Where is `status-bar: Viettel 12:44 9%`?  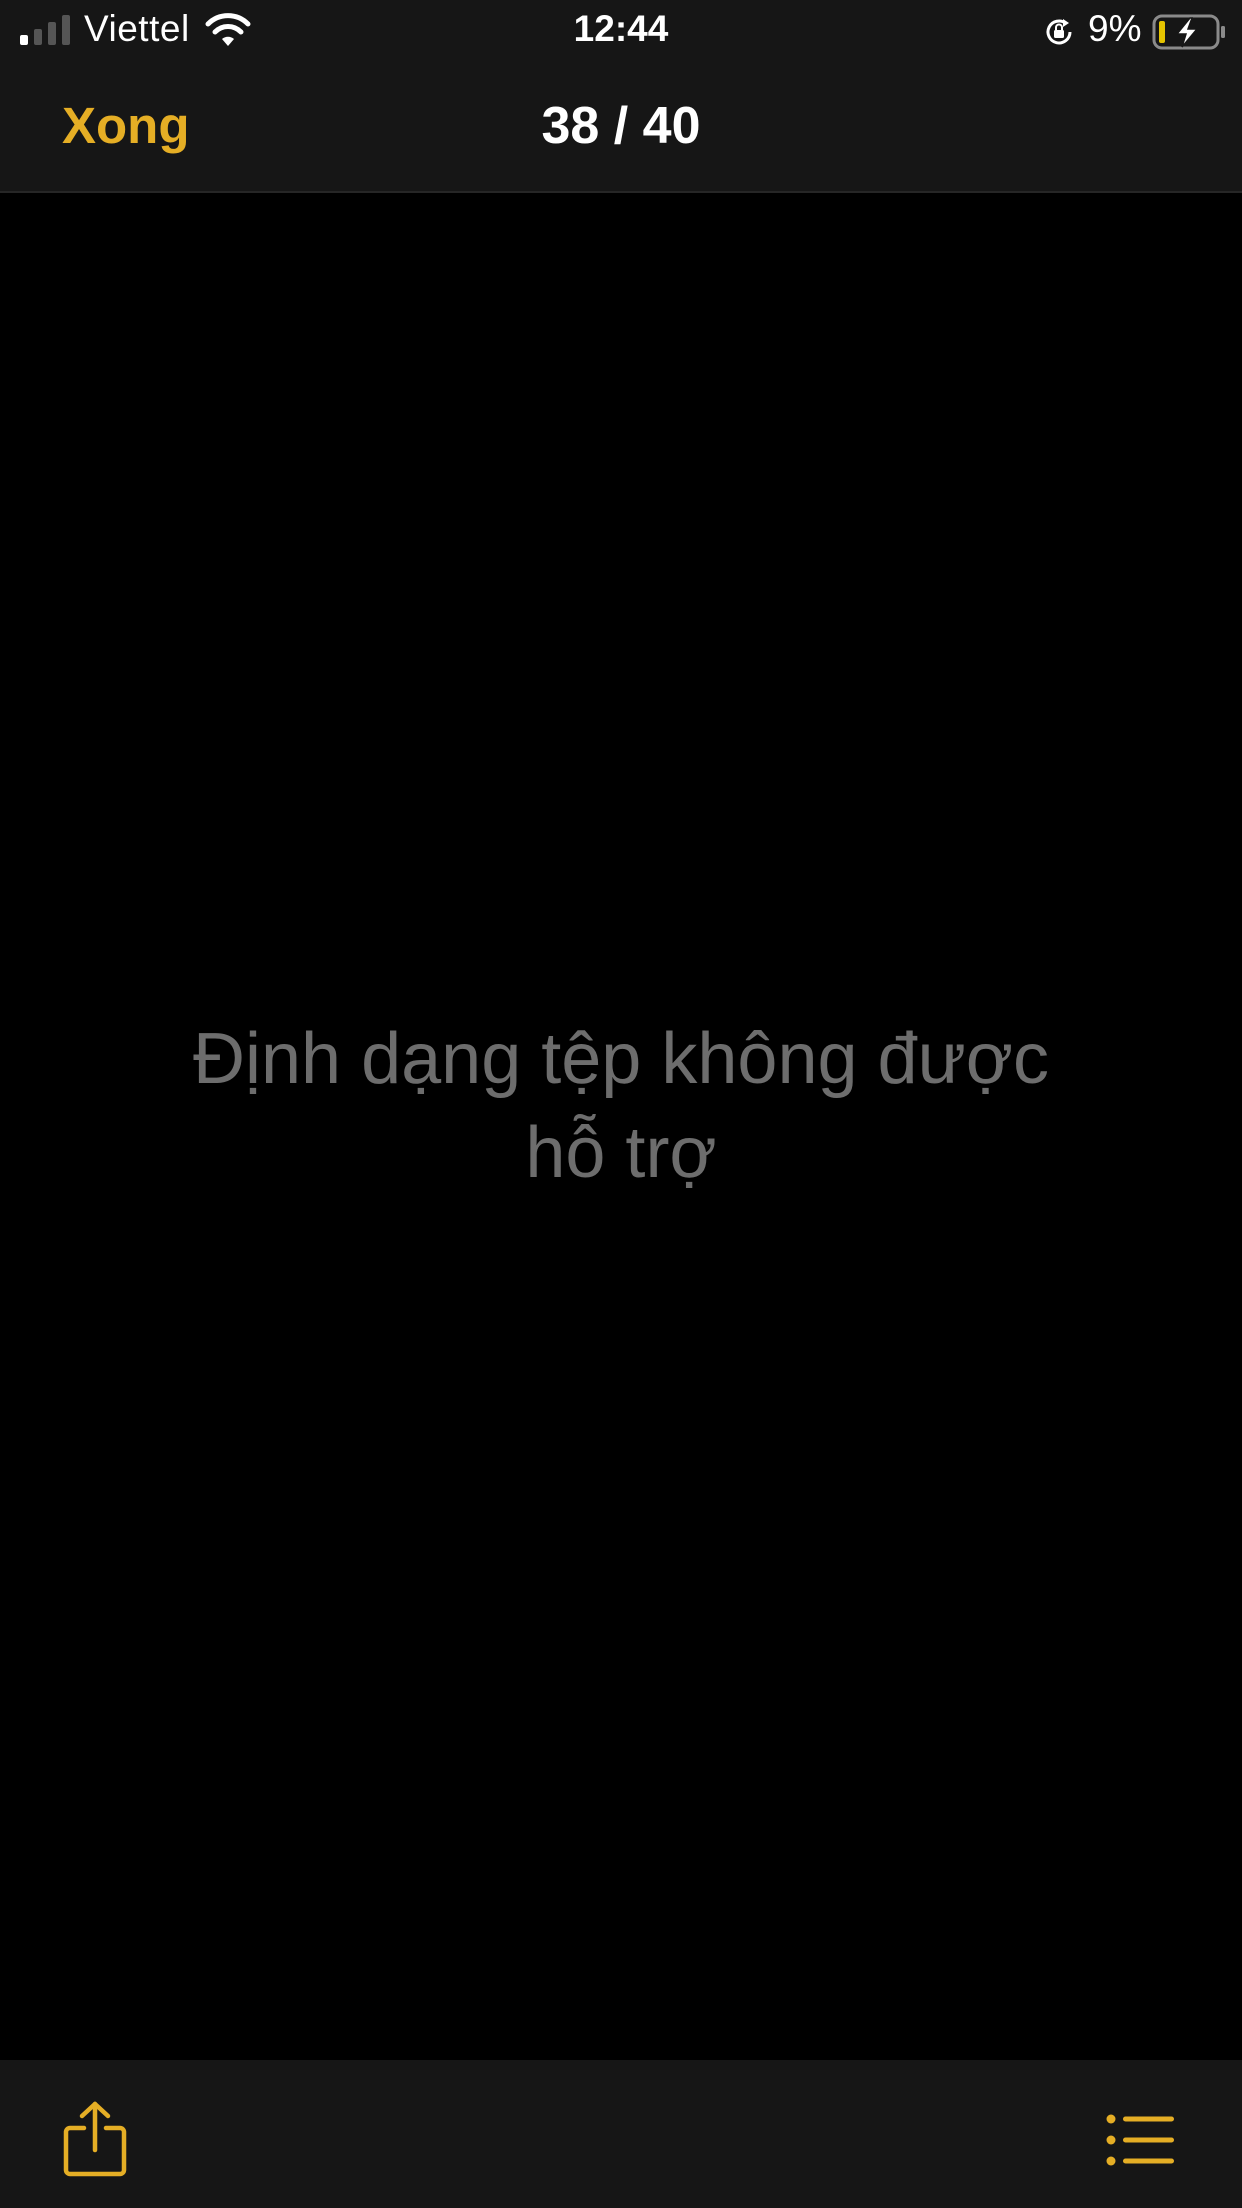
status-bar: Viettel 12:44 9% is located at coordinates (621, 31).